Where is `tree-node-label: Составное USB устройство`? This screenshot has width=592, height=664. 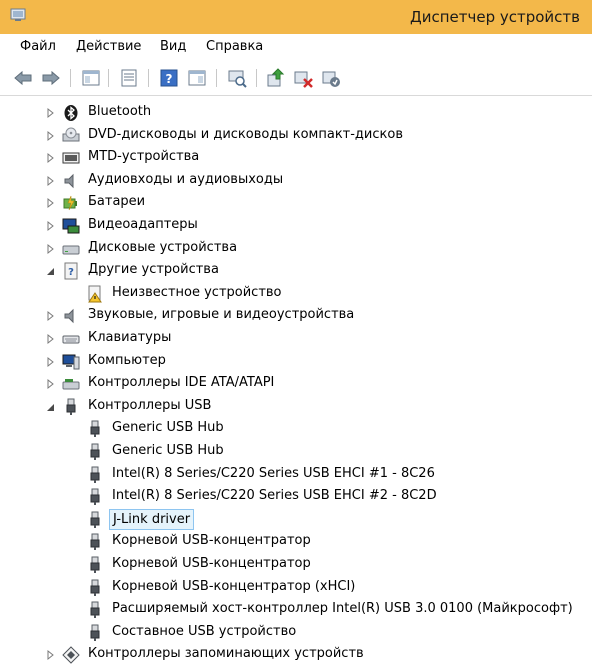 tree-node-label: Составное USB устройство is located at coordinates (204, 631).